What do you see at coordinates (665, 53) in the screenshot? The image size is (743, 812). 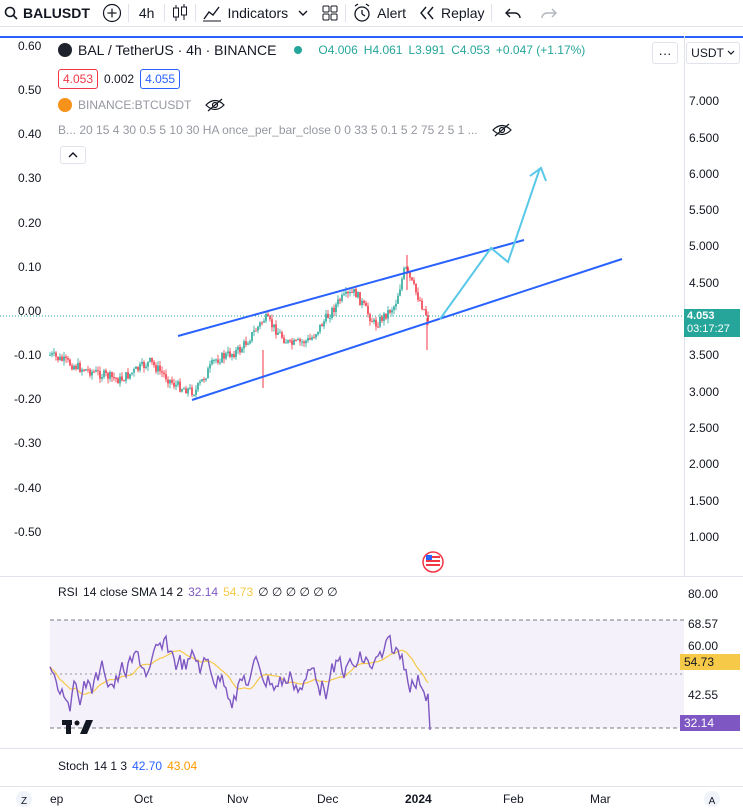 I see `more-options-button: ···` at bounding box center [665, 53].